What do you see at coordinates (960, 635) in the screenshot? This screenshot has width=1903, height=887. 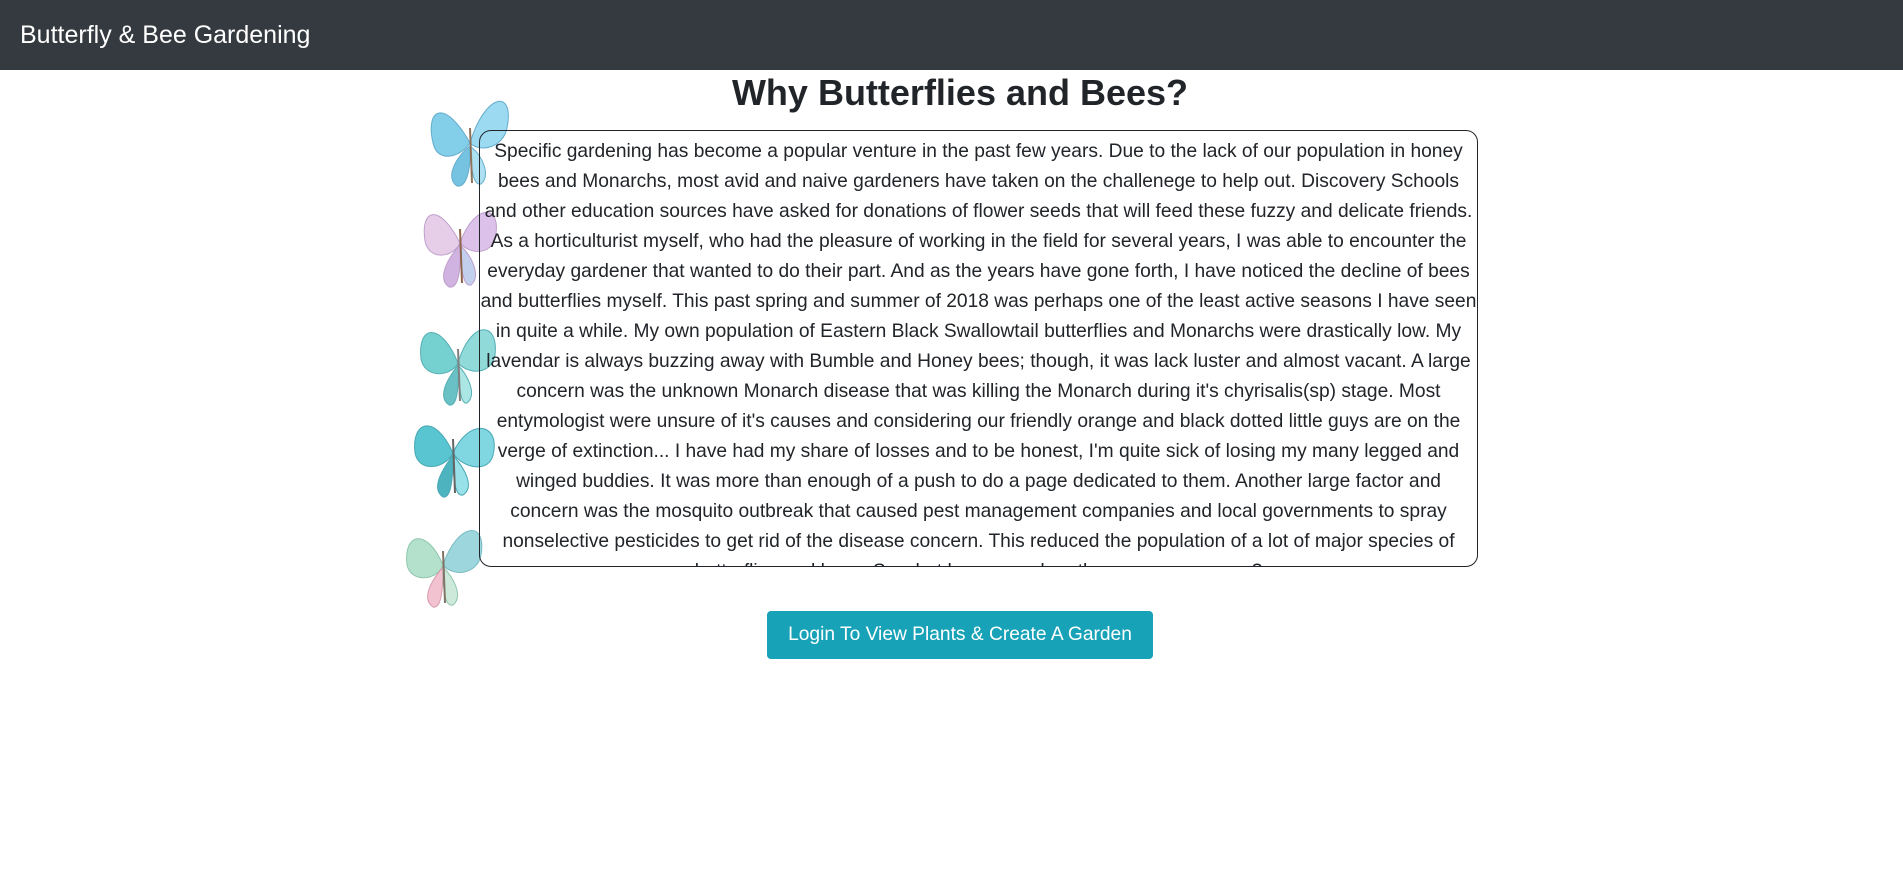 I see `login-button: Login To View Plants & Create A Garden` at bounding box center [960, 635].